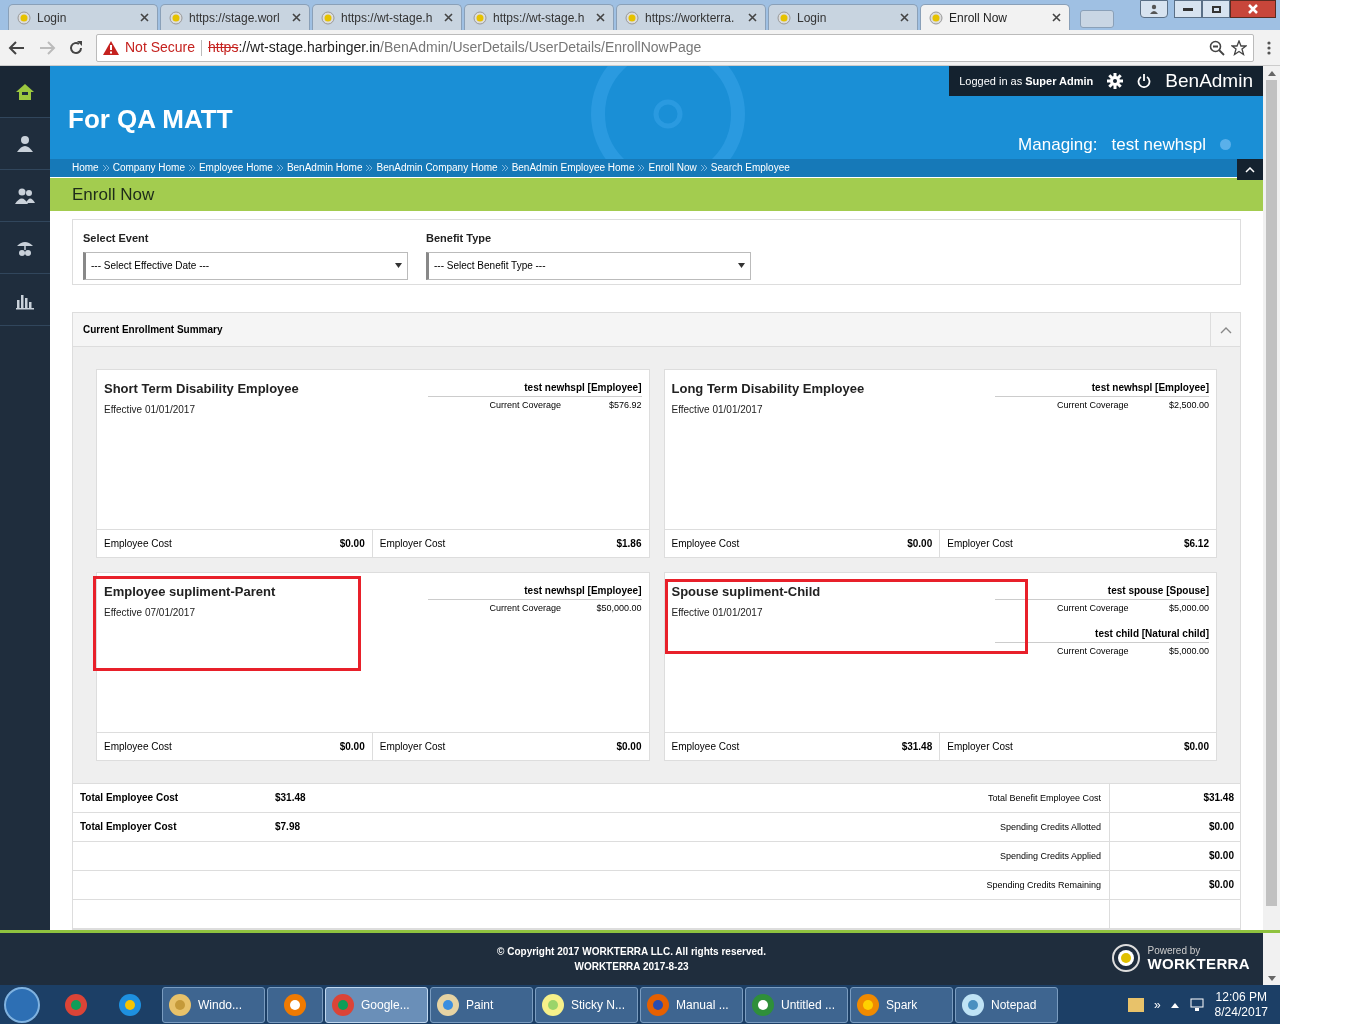  I want to click on browser-tab: Enroll Now, so click(995, 17).